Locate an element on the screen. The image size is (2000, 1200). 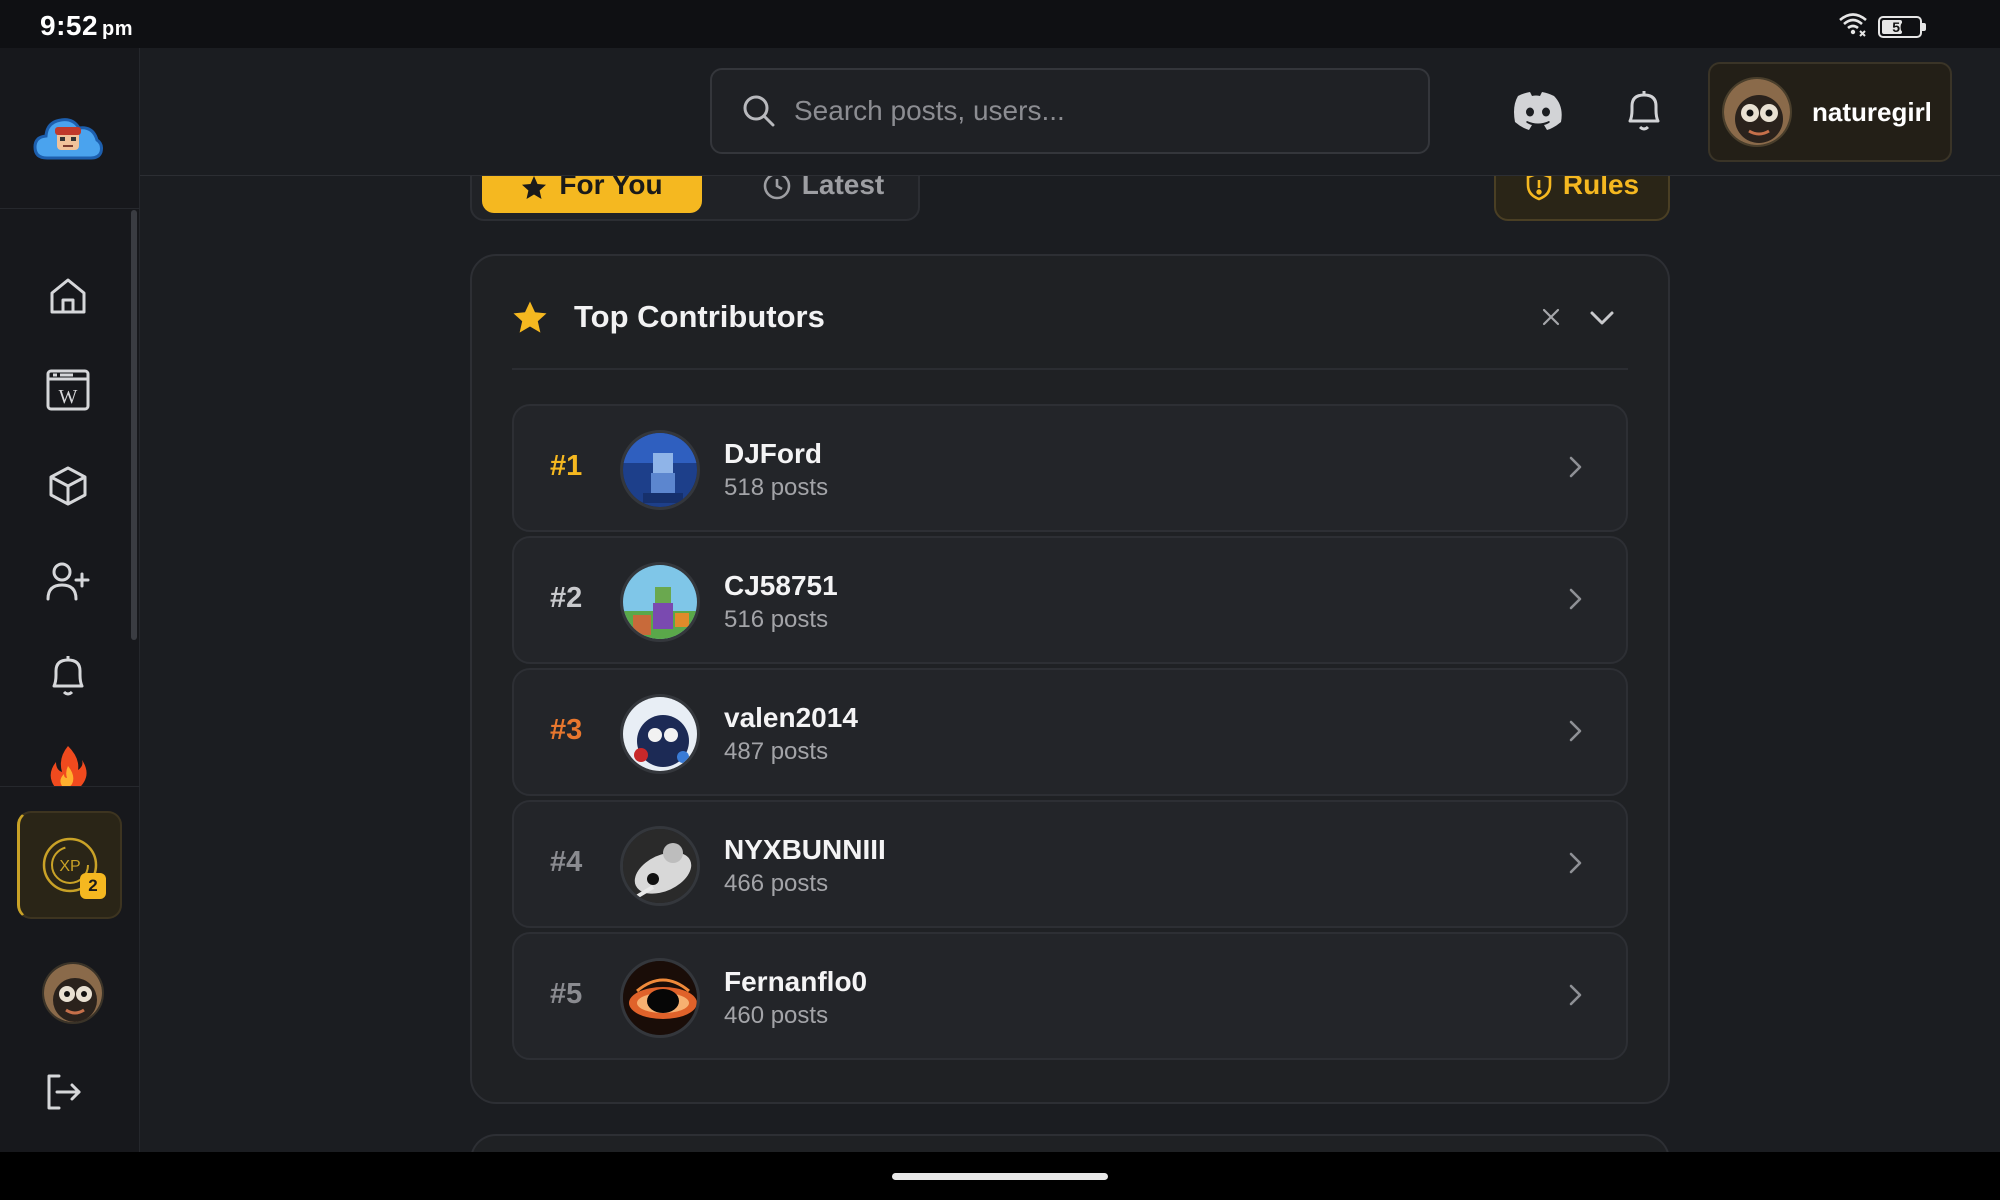
contributor-posts: 466 posts is located at coordinates (776, 883).